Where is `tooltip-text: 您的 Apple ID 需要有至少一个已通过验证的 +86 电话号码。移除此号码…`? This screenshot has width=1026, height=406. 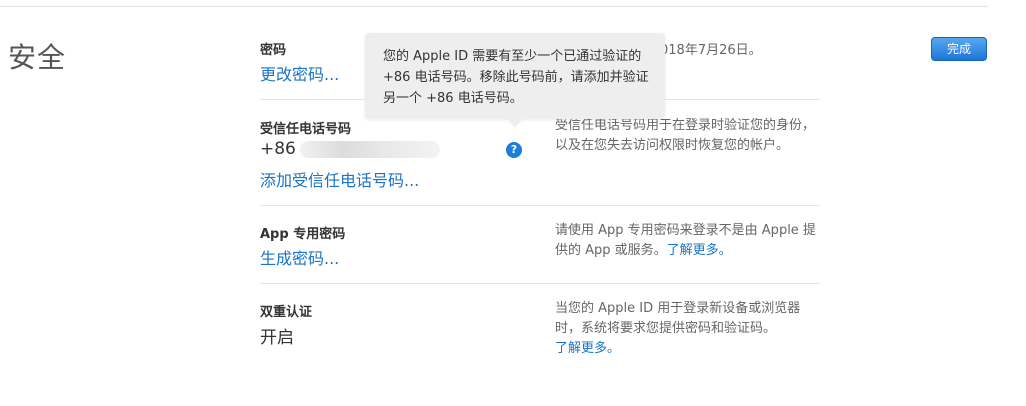 tooltip-text: 您的 Apple ID 需要有至少一个已通过验证的 +86 电话号码。移除此号码… is located at coordinates (516, 77).